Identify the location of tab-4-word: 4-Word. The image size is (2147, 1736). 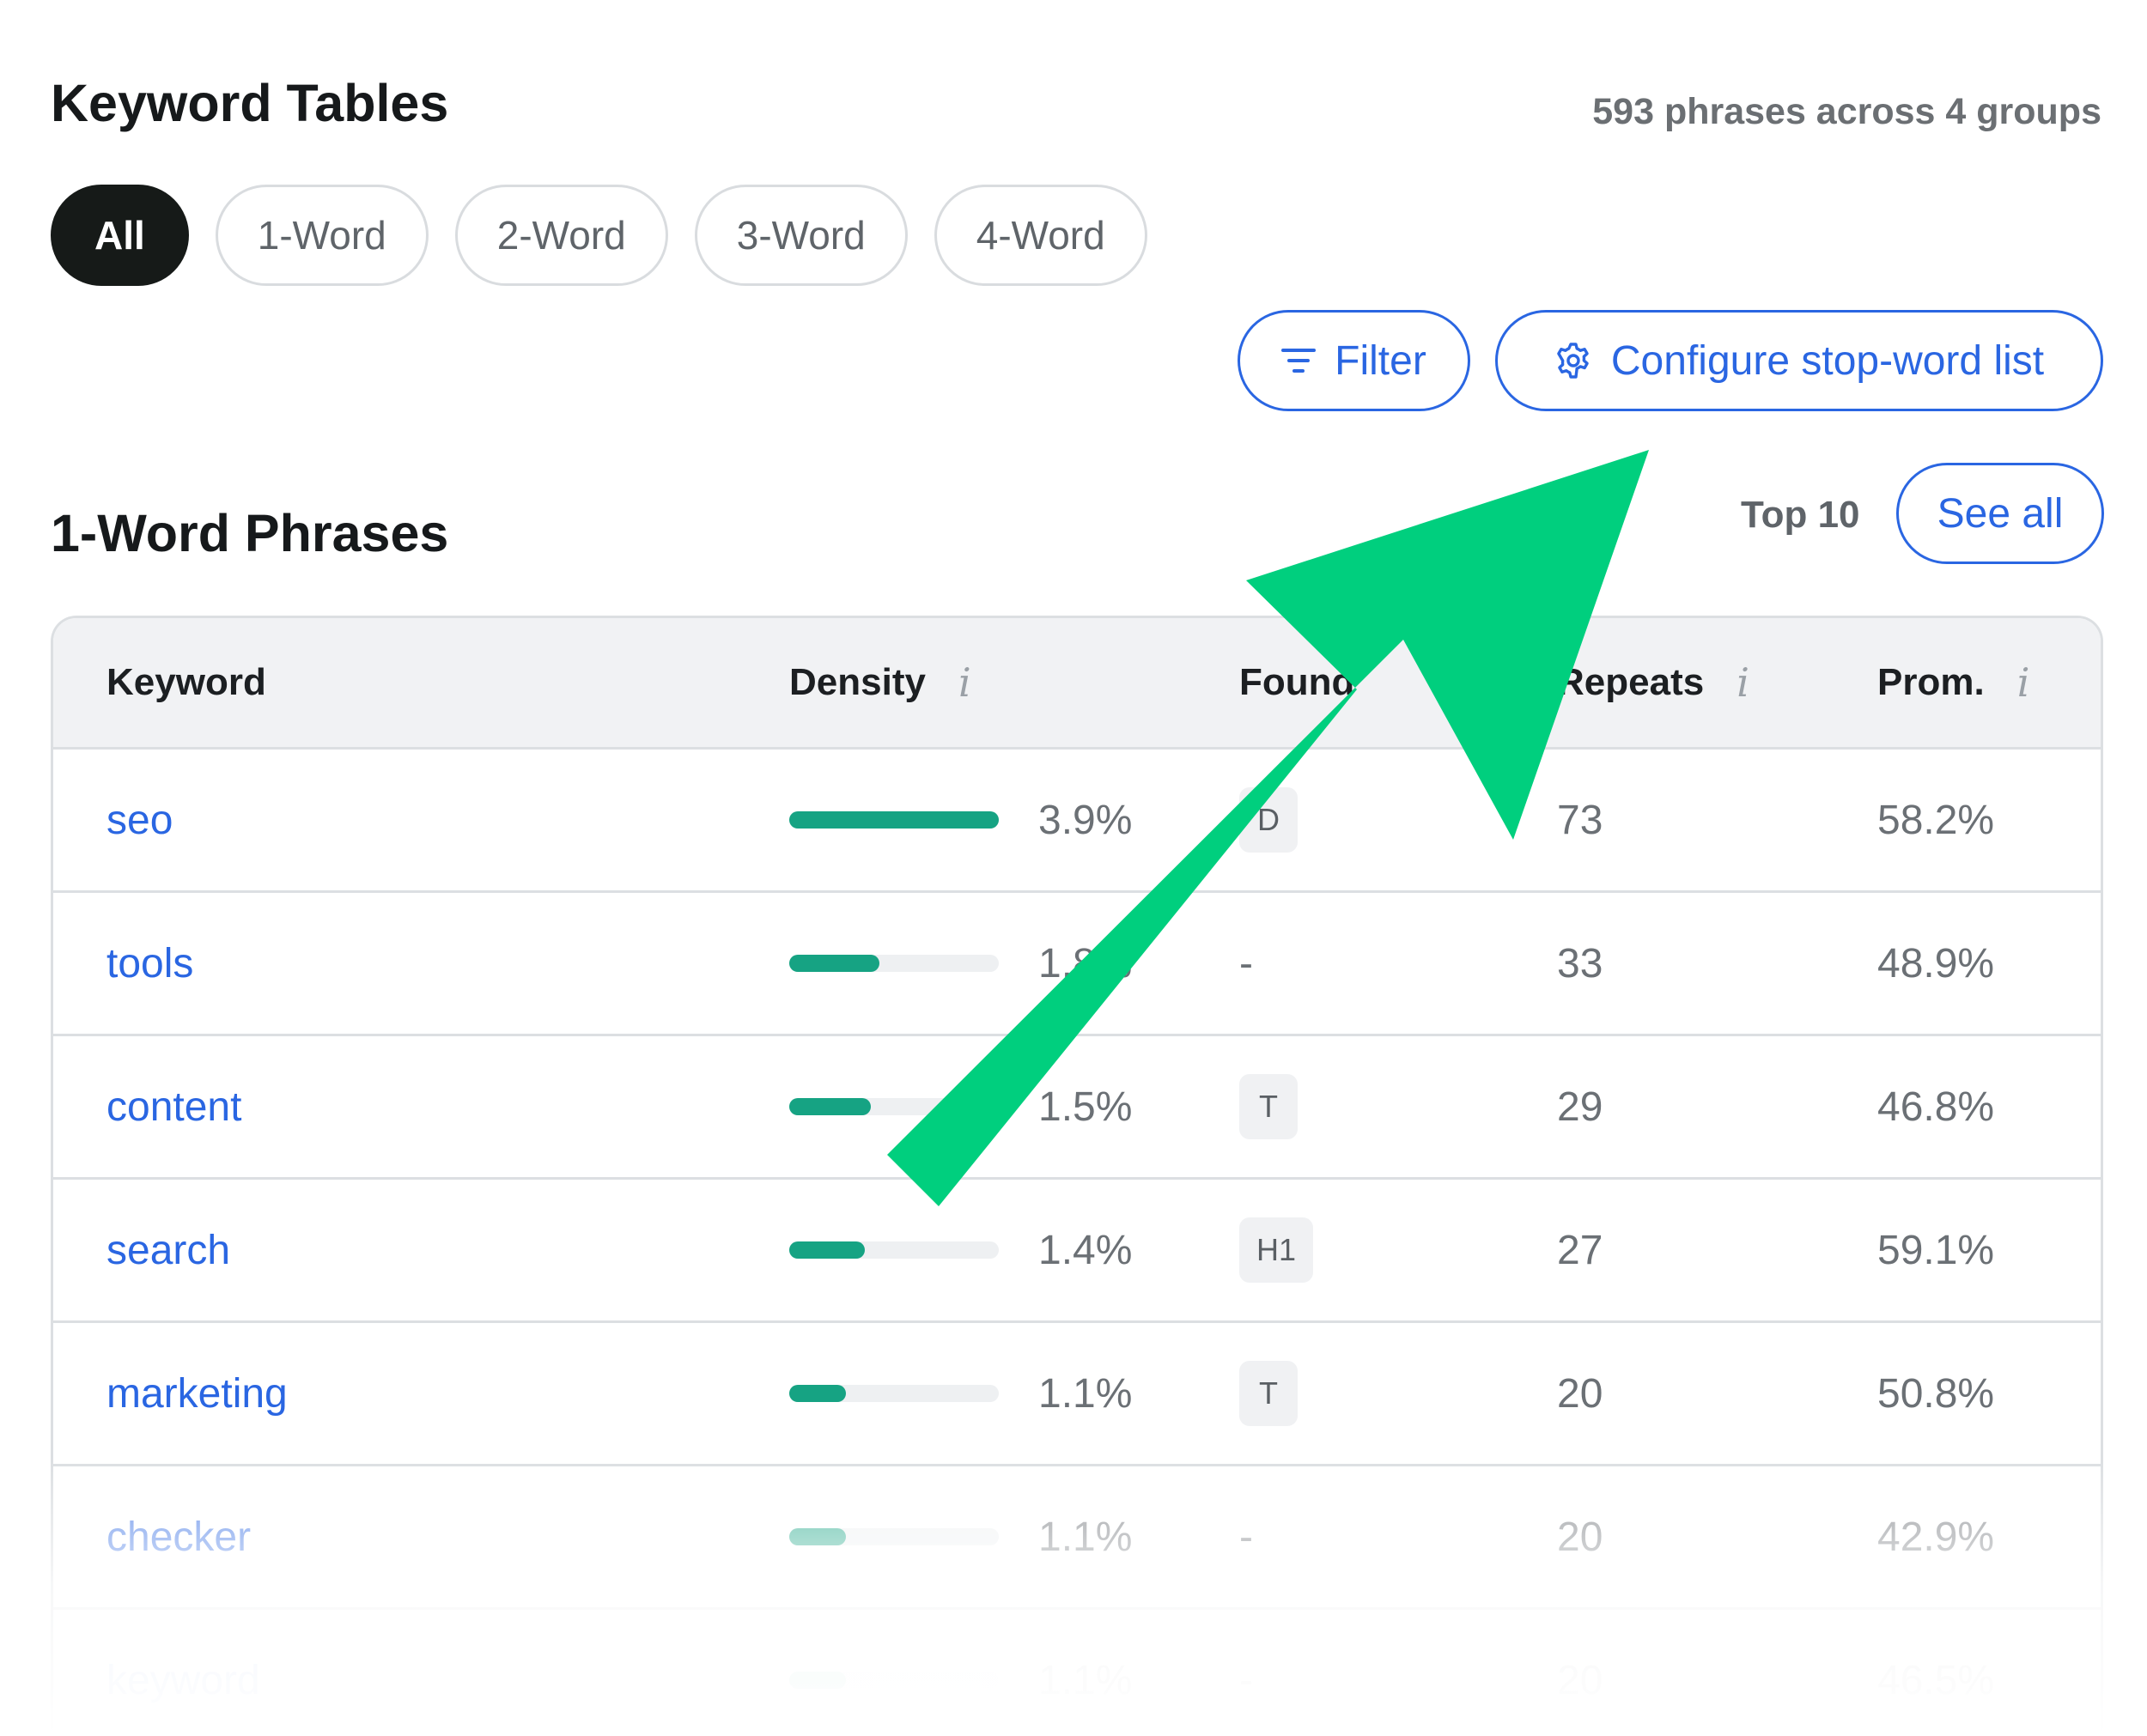
(1040, 235).